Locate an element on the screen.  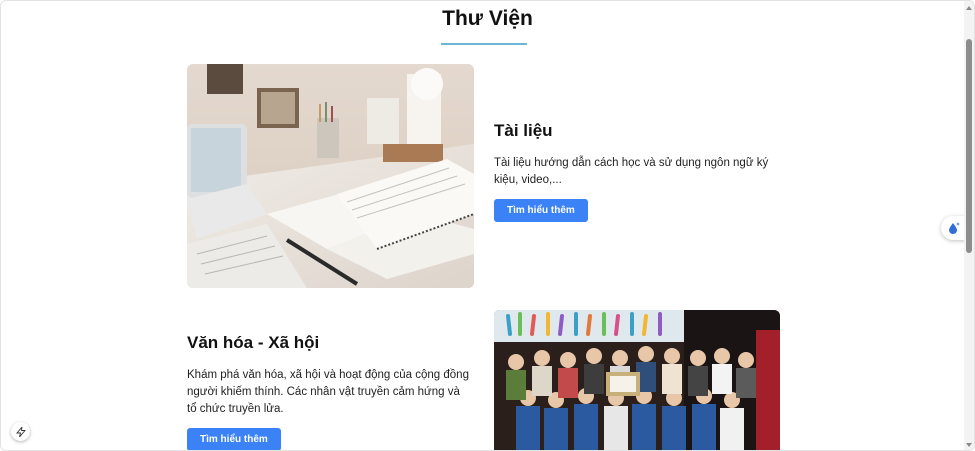
section-heading-culture: Văn hóa - Xã hội is located at coordinates (253, 342).